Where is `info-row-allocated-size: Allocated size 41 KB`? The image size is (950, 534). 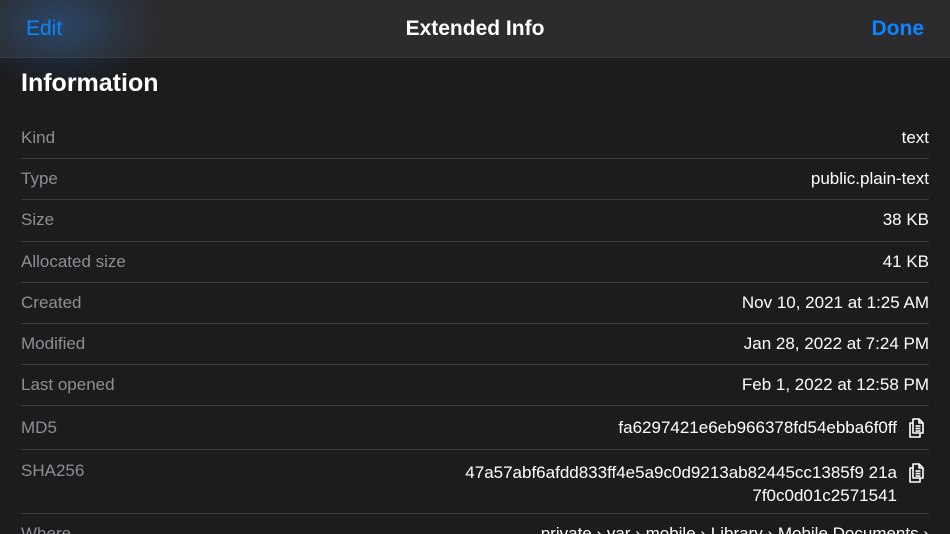 info-row-allocated-size: Allocated size 41 KB is located at coordinates (475, 262).